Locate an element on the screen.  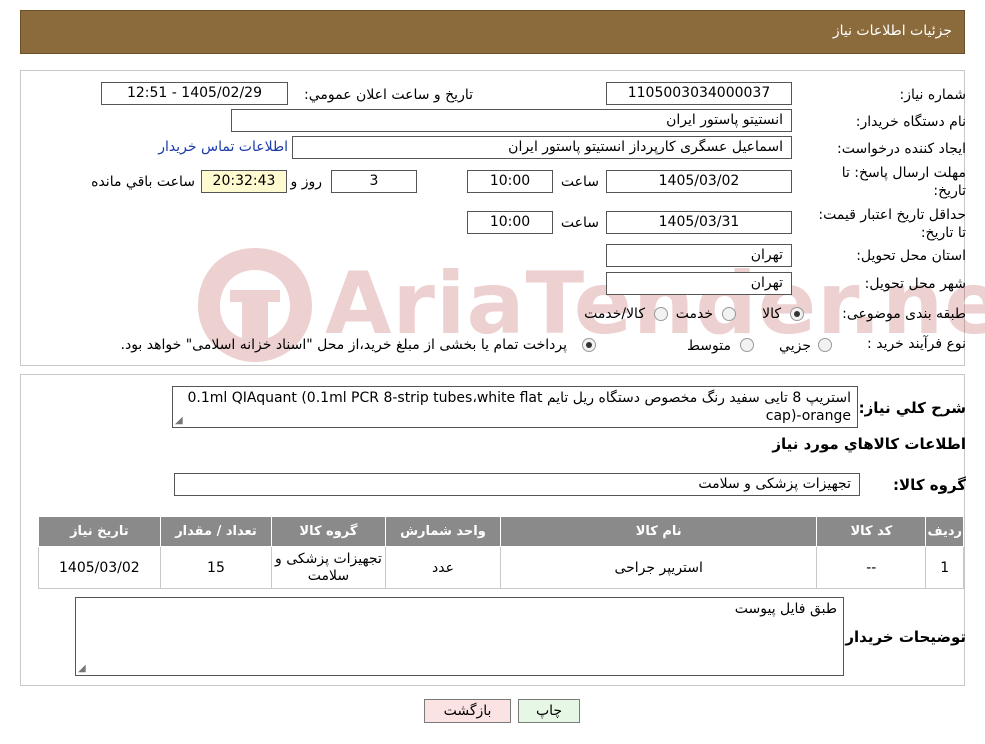
validity-time-label: ساعت is located at coordinates (579, 223).